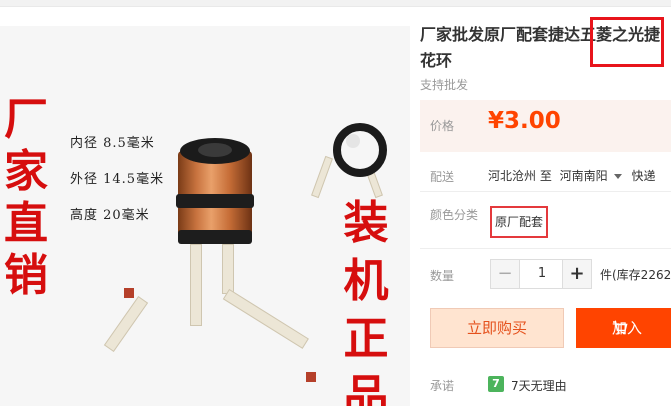  Describe the element at coordinates (26, 197) in the screenshot. I see `image-left-caption: 厂家直销` at that location.